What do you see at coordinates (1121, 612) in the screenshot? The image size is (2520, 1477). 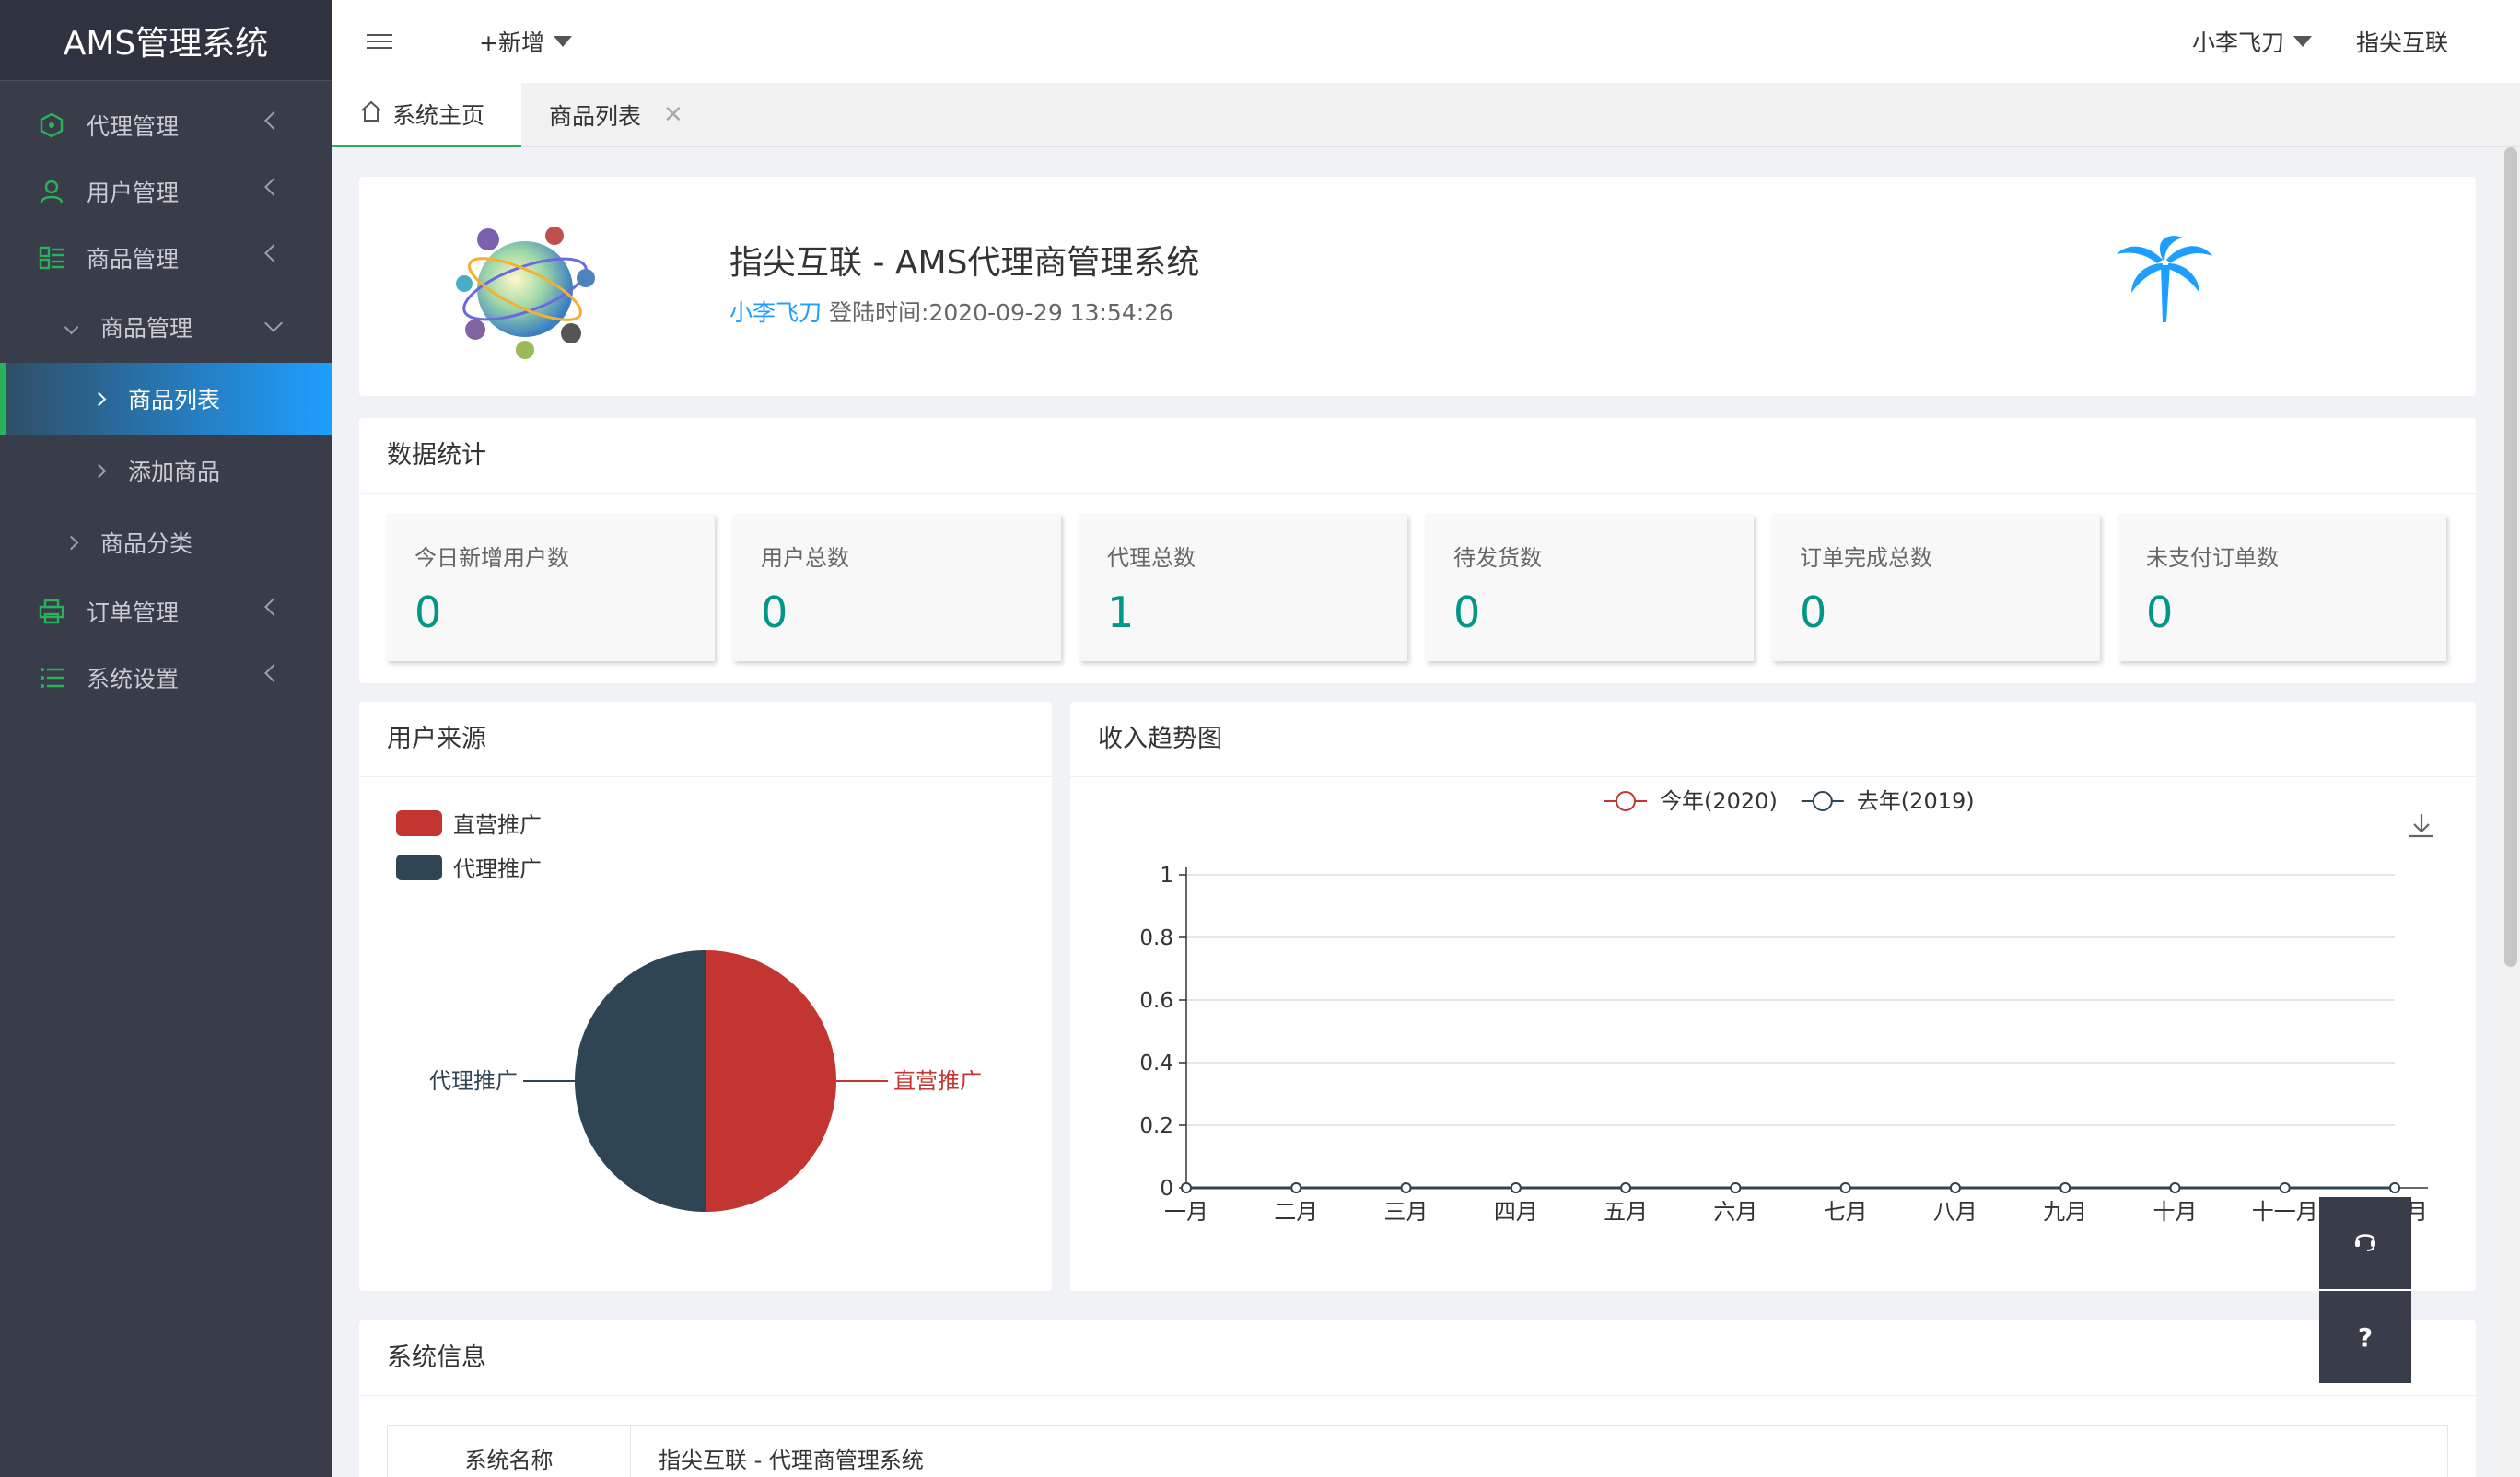 I see `stat-value: 1` at bounding box center [1121, 612].